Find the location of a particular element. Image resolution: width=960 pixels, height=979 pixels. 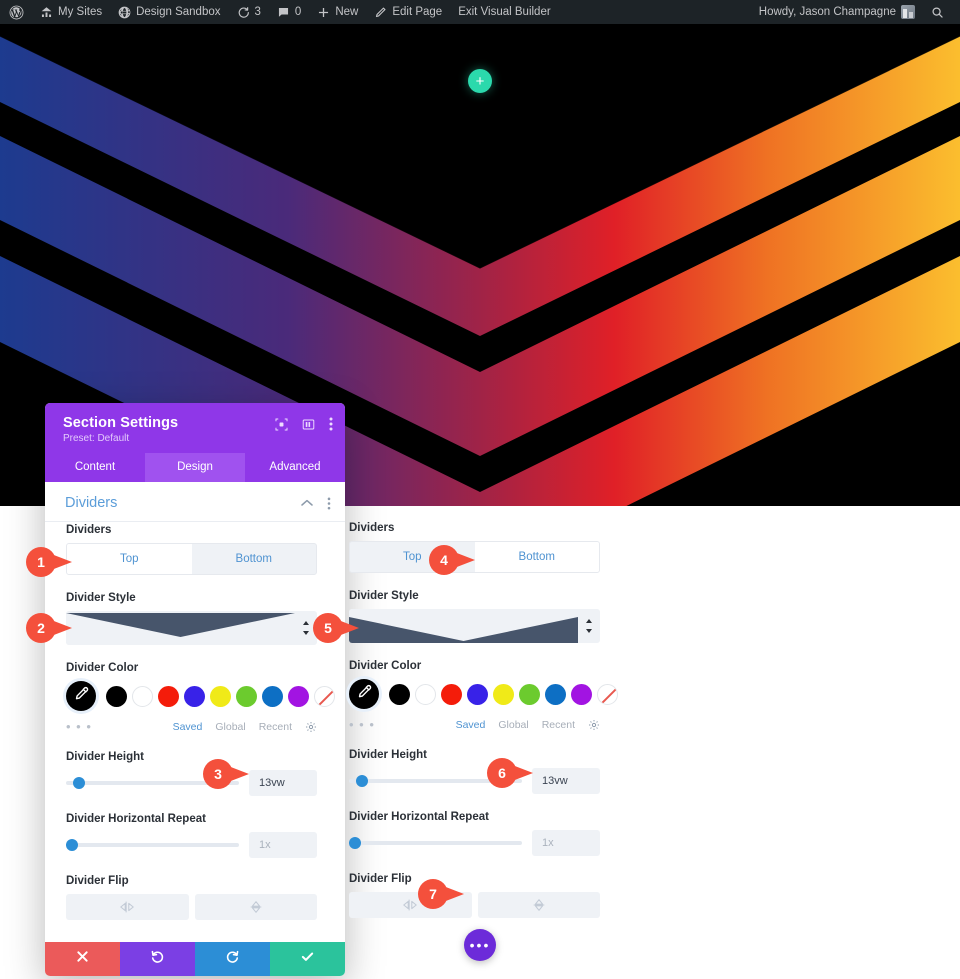

dividers-toggle-left: Top Bottom is located at coordinates (191, 559).